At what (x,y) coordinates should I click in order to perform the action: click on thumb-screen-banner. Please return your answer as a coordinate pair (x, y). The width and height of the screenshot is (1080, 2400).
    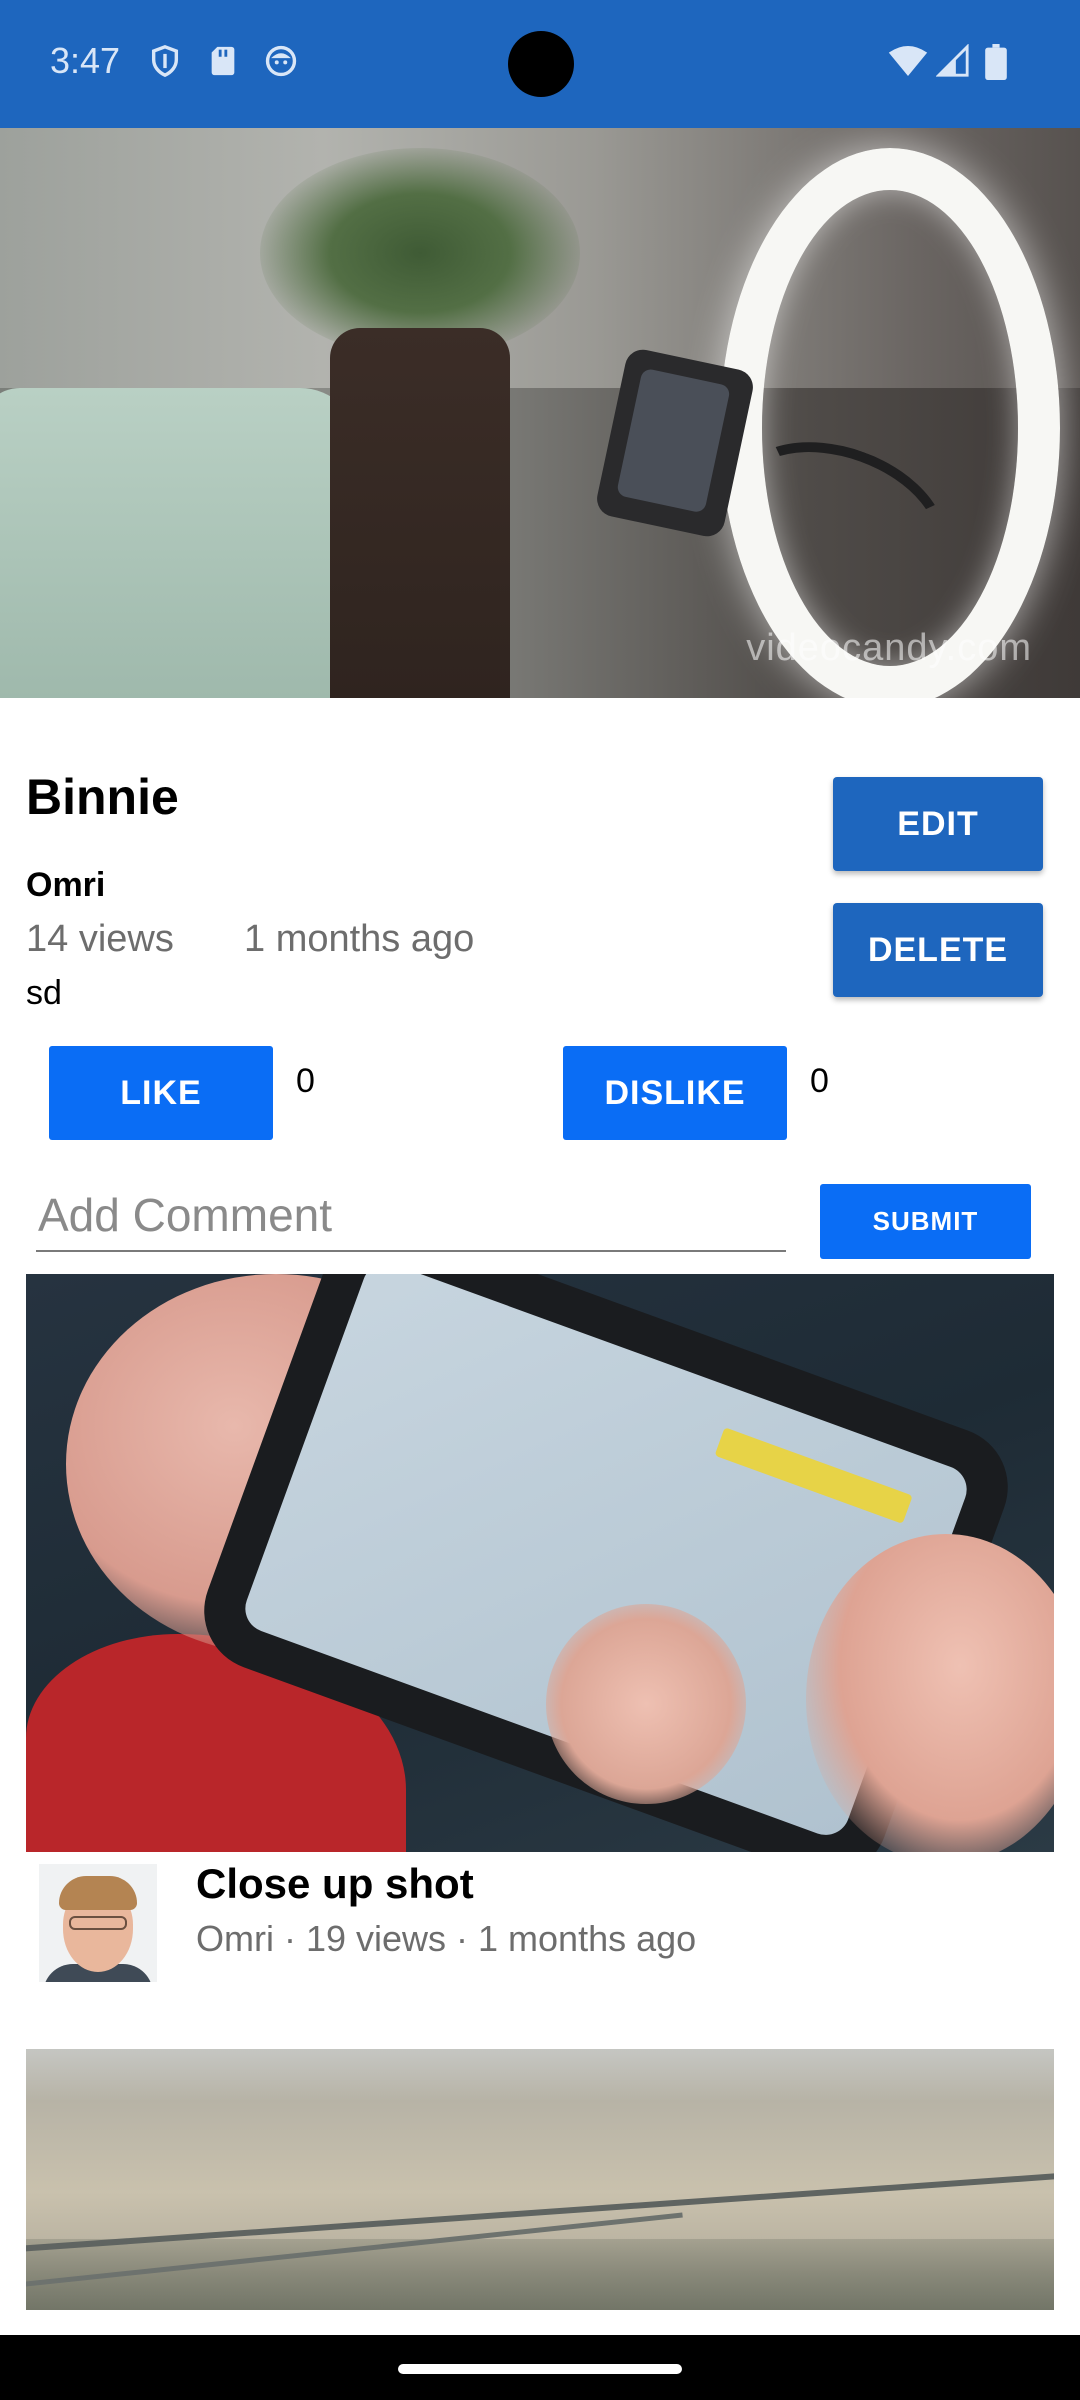
    Looking at the image, I should click on (813, 1475).